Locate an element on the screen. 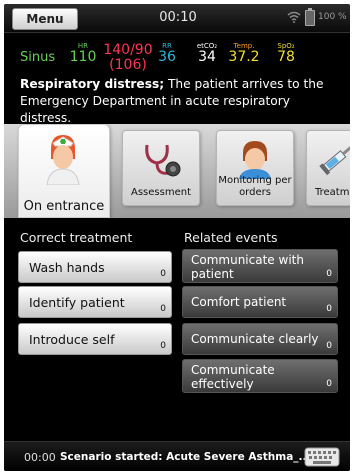 This screenshot has height=475, width=354. stethoscope-icon is located at coordinates (163, 160).